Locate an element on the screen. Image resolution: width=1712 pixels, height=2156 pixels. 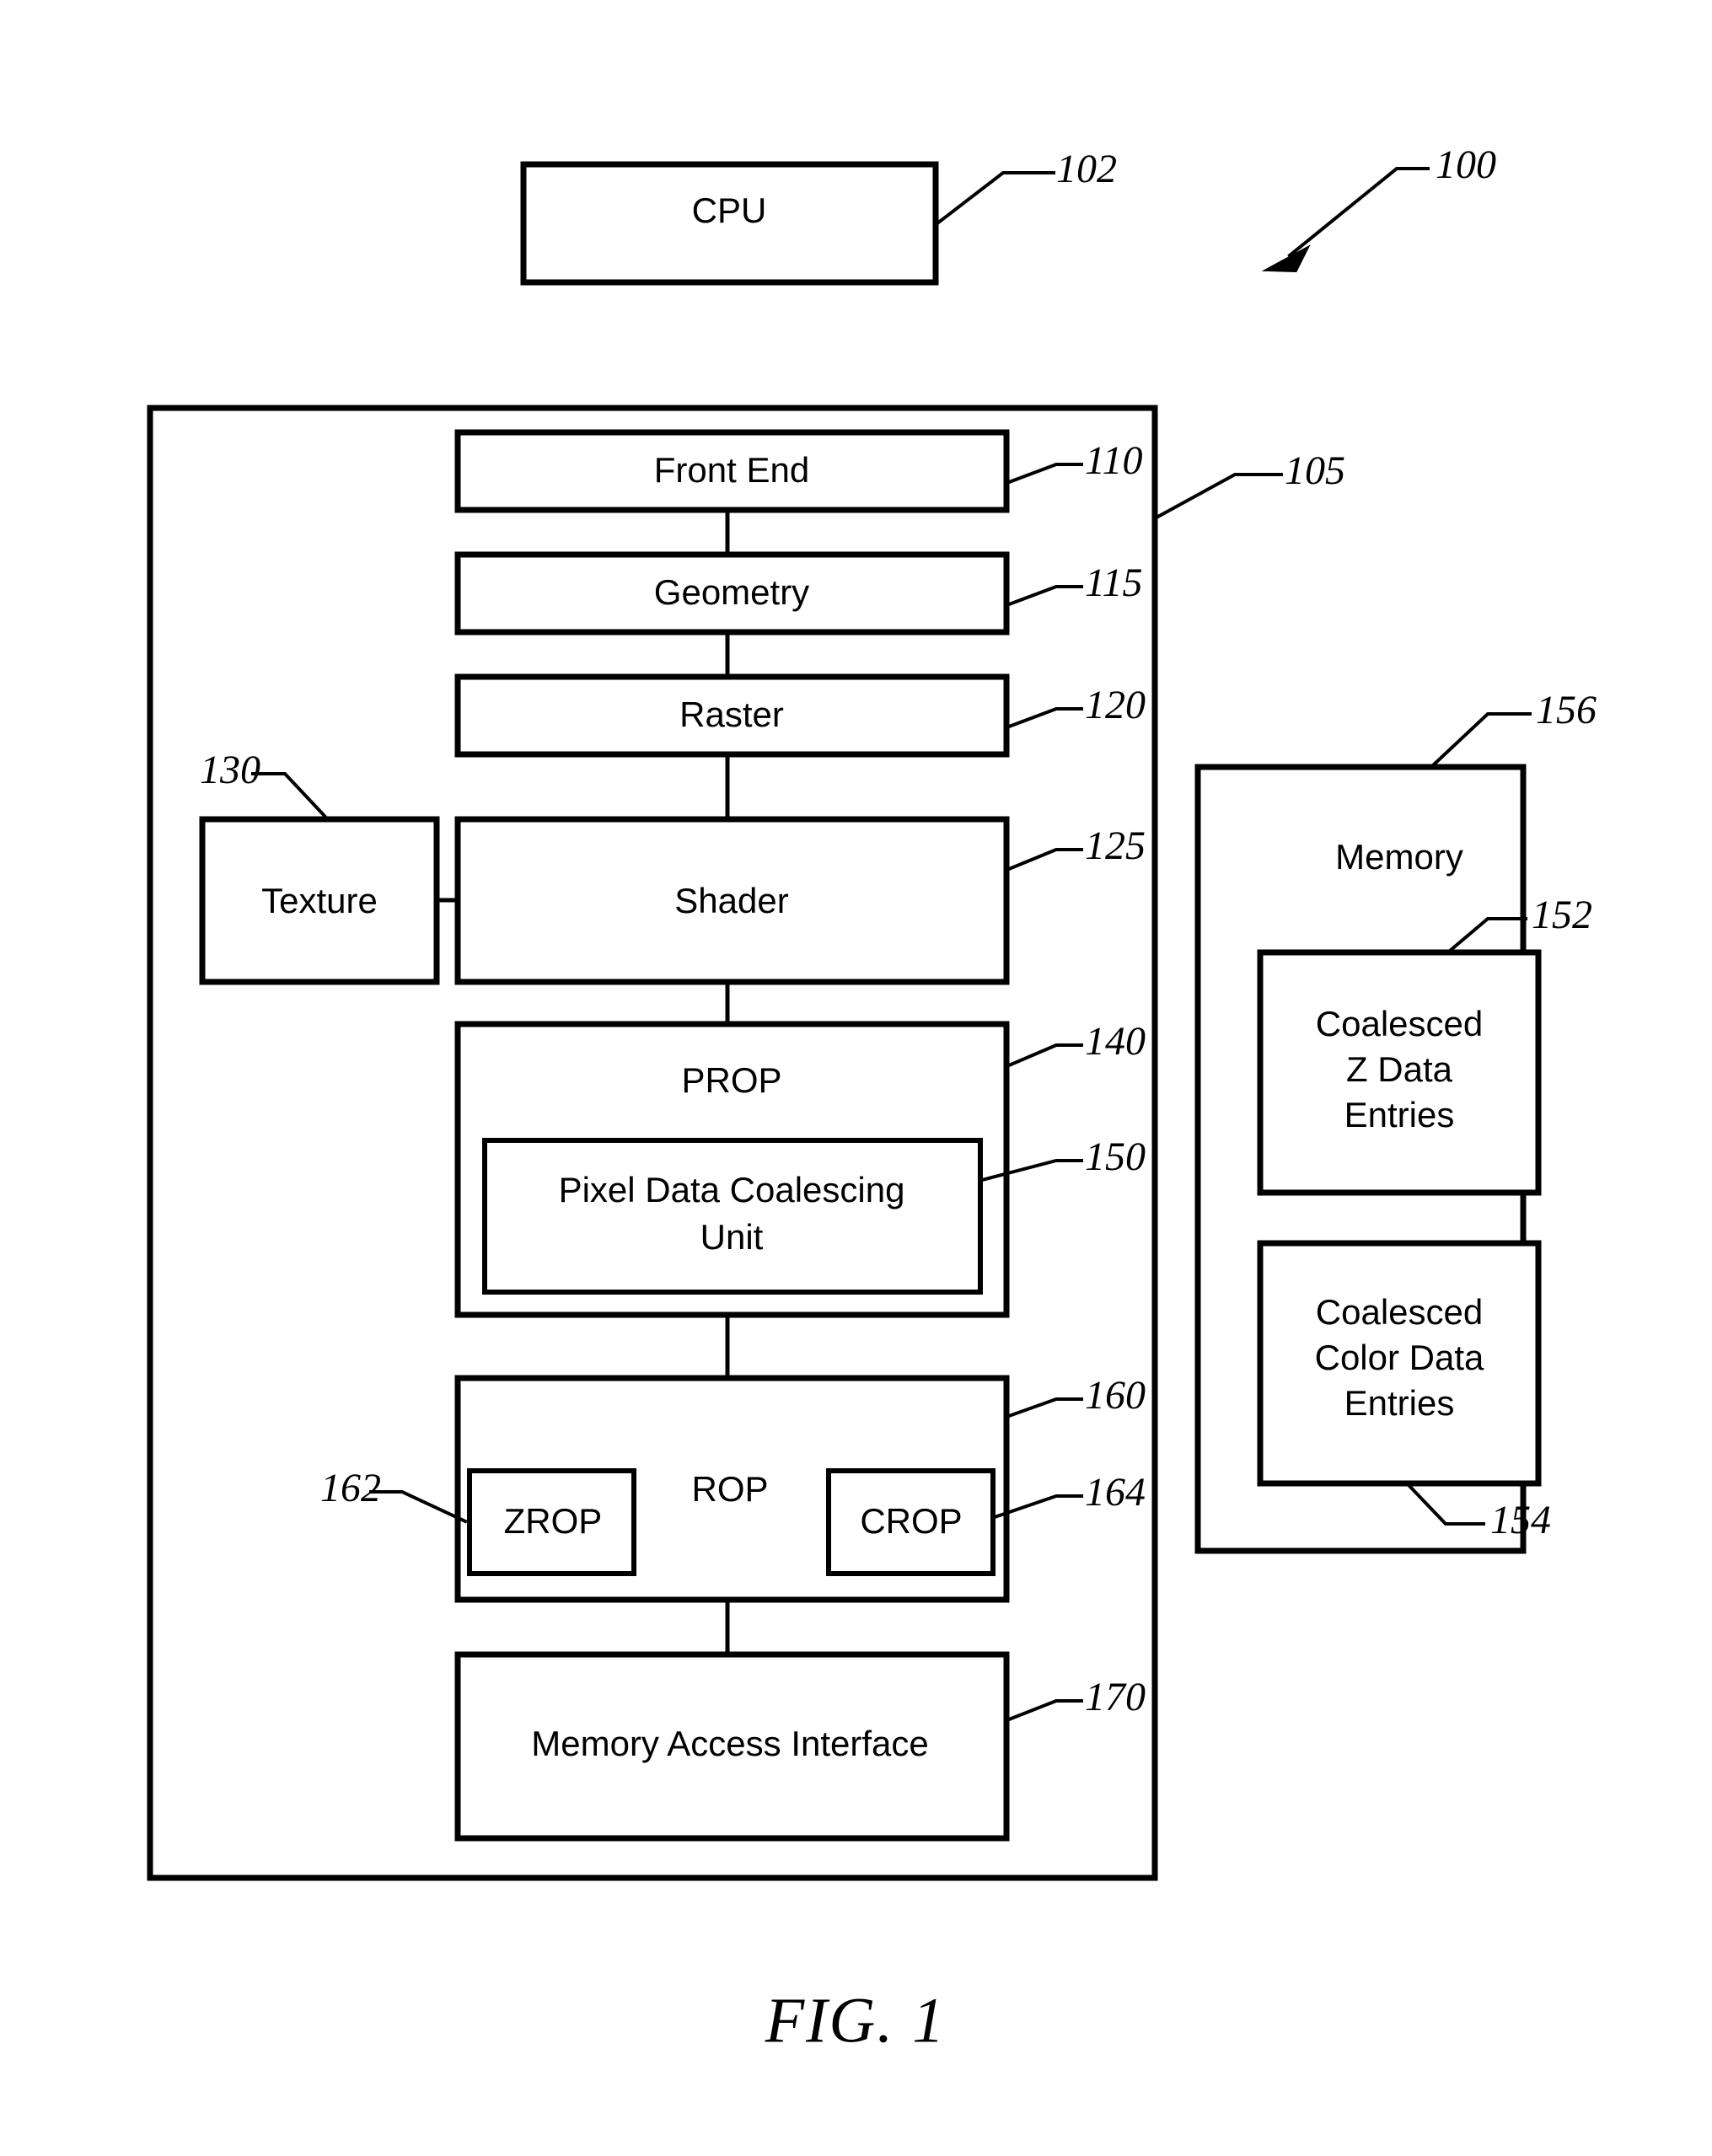
ref-125: 125 is located at coordinates (1116, 845).